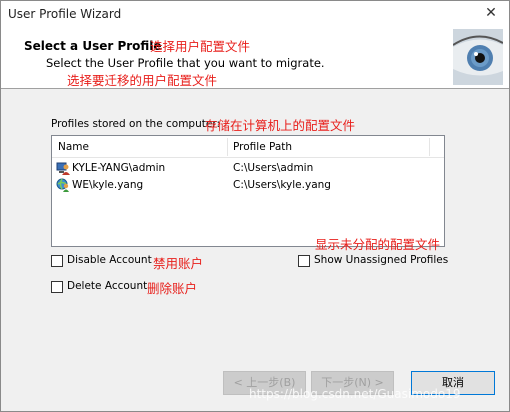 The height and width of the screenshot is (412, 510). I want to click on disable-account-label: Disable Account, so click(109, 260).